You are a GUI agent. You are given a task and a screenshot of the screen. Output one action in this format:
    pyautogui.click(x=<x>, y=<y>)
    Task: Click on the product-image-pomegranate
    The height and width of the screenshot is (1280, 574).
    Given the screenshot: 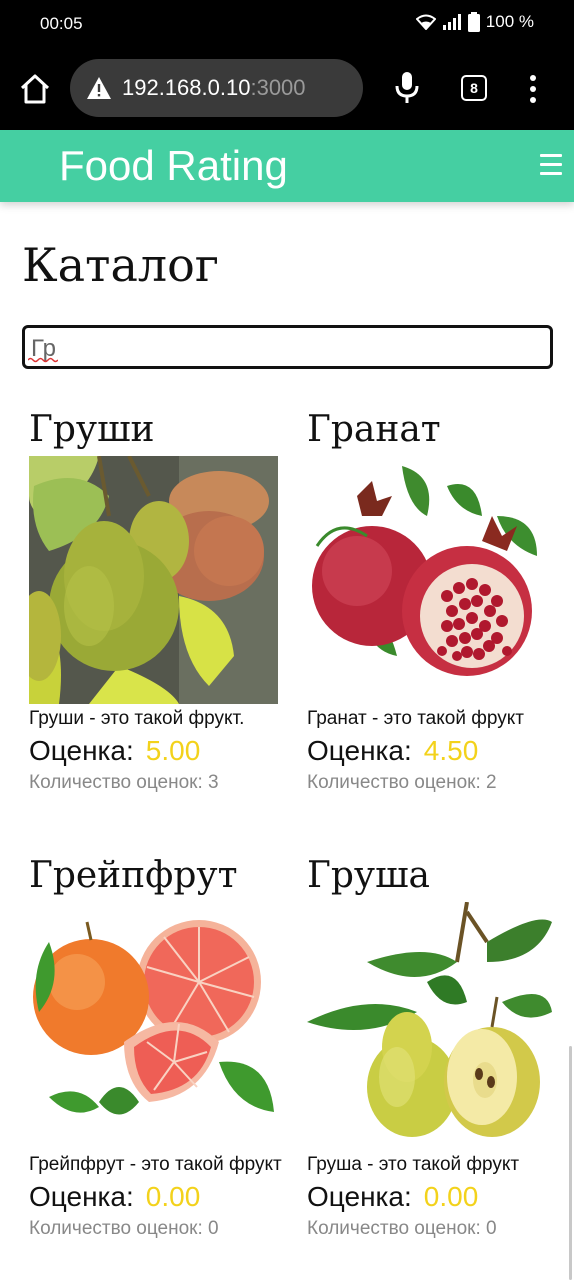 What is the action you would take?
    pyautogui.click(x=431, y=580)
    